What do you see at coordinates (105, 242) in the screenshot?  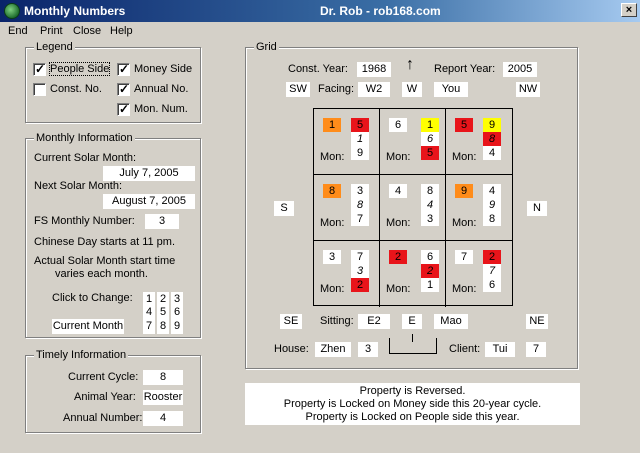 I see `chinese-day-note: Chinese Day starts at 11 pm.` at bounding box center [105, 242].